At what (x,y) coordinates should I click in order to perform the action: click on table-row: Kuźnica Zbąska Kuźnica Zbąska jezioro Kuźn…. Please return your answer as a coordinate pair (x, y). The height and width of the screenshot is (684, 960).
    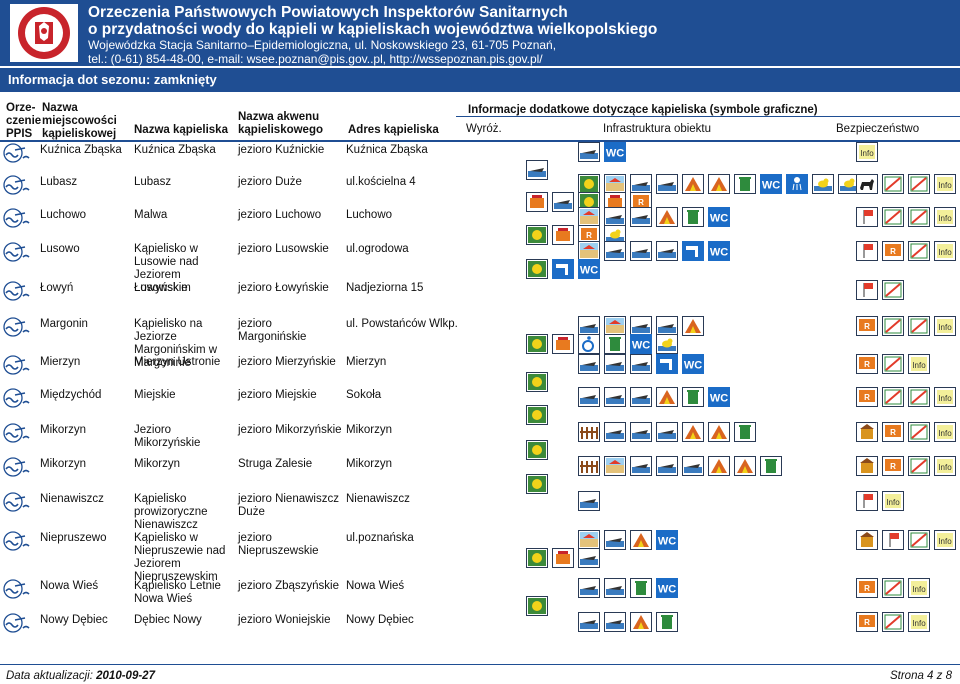
    Looking at the image, I should click on (480, 161).